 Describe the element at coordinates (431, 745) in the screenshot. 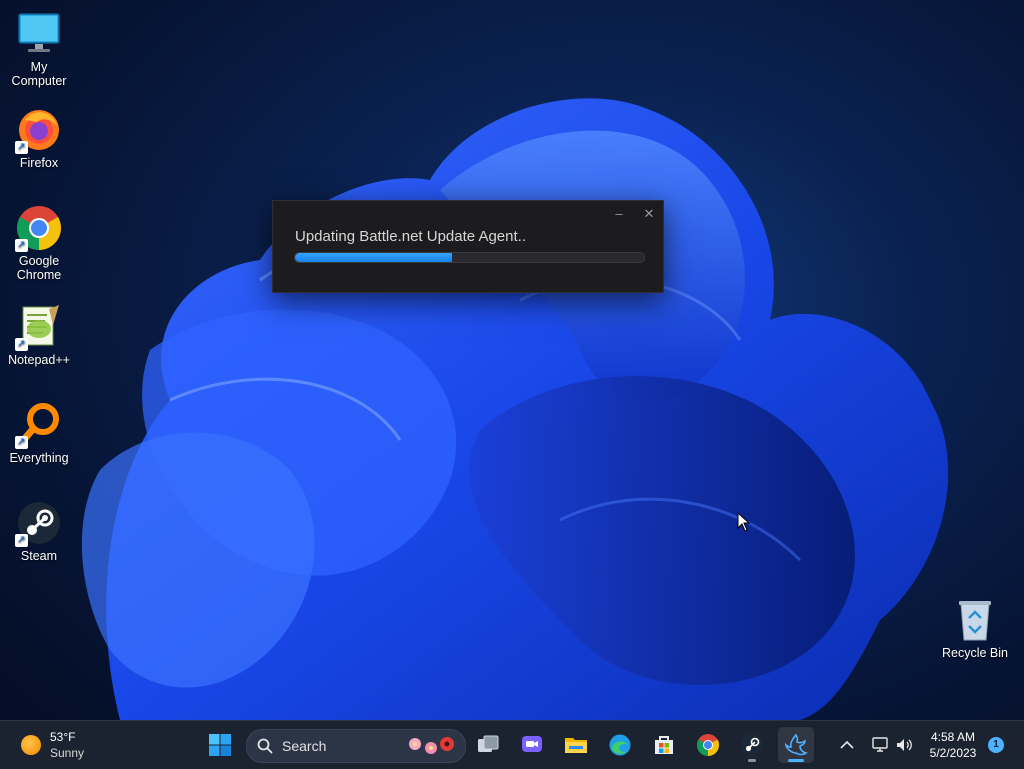

I see `search-highlight-flowers-icon` at that location.